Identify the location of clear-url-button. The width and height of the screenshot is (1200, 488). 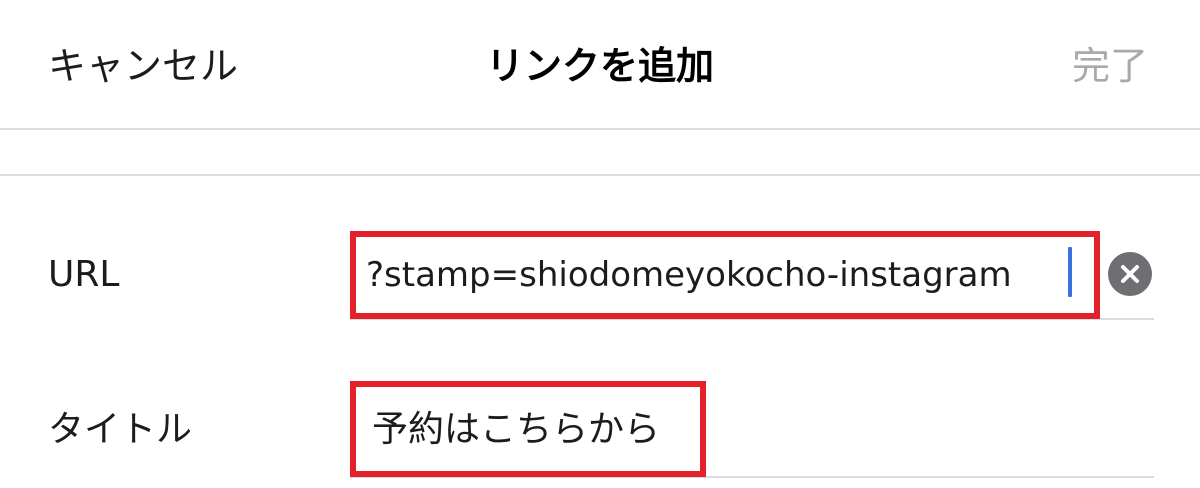
(1130, 274).